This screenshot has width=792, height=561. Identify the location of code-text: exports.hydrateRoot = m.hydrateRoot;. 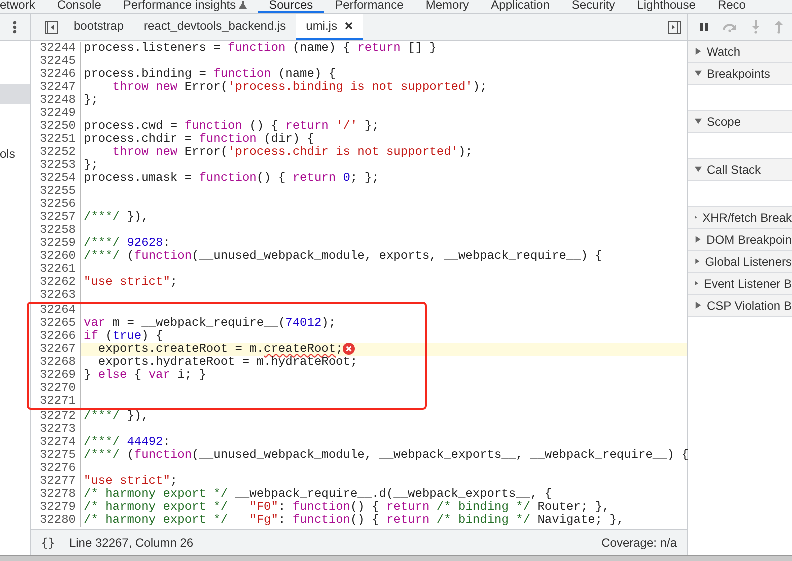
(227, 362).